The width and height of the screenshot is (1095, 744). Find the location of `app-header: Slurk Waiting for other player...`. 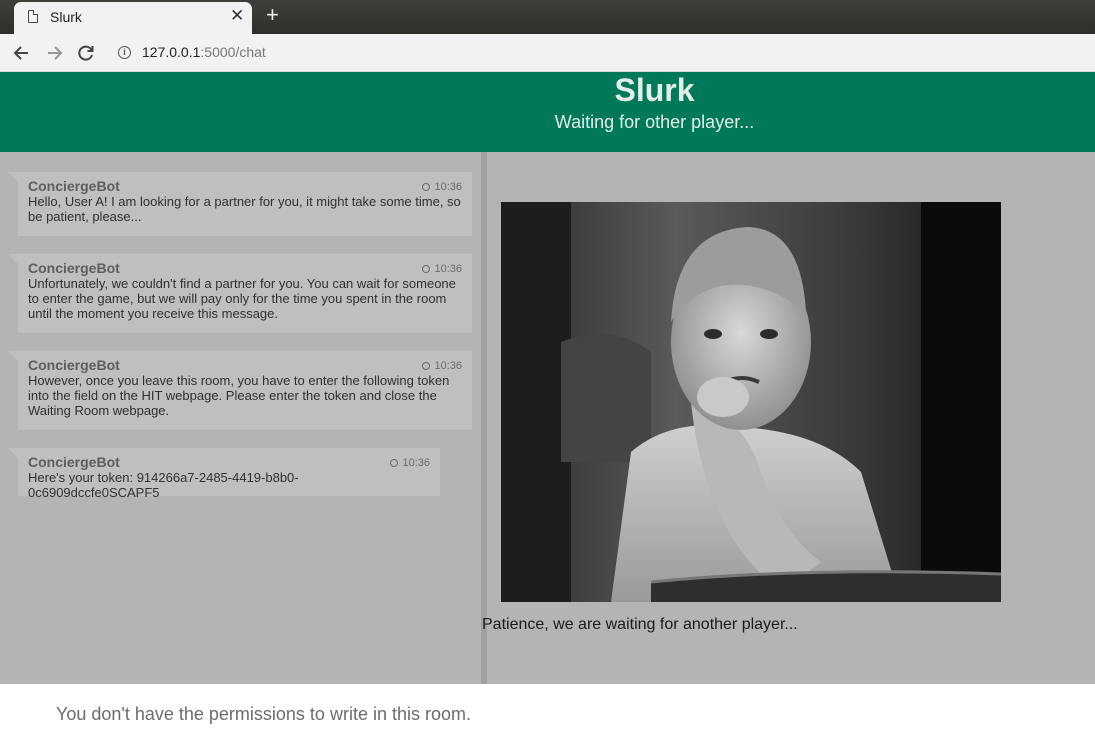

app-header: Slurk Waiting for other player... is located at coordinates (547, 112).